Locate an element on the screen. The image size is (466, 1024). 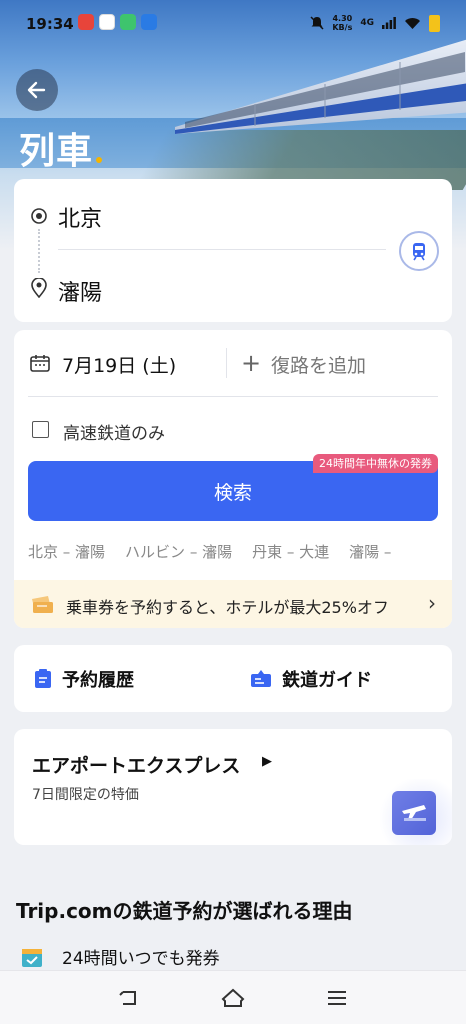
notification-icons is located at coordinates (117, 22).